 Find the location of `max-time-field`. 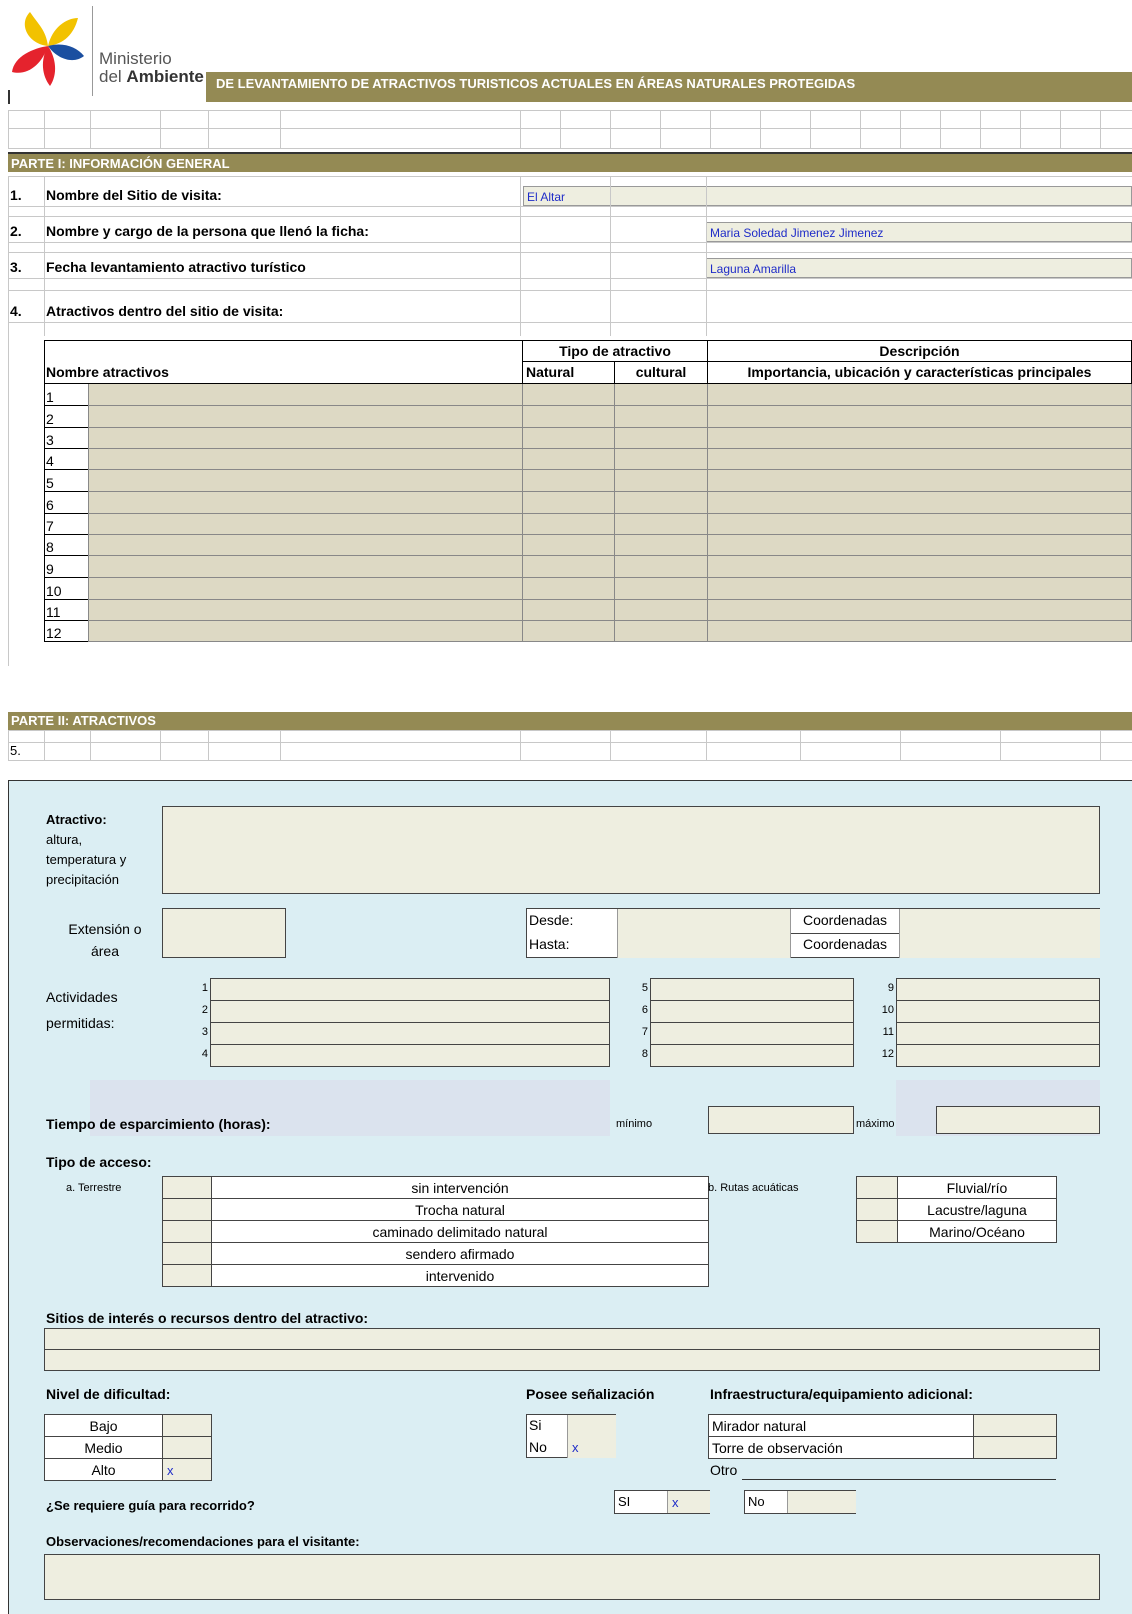

max-time-field is located at coordinates (1018, 1120).